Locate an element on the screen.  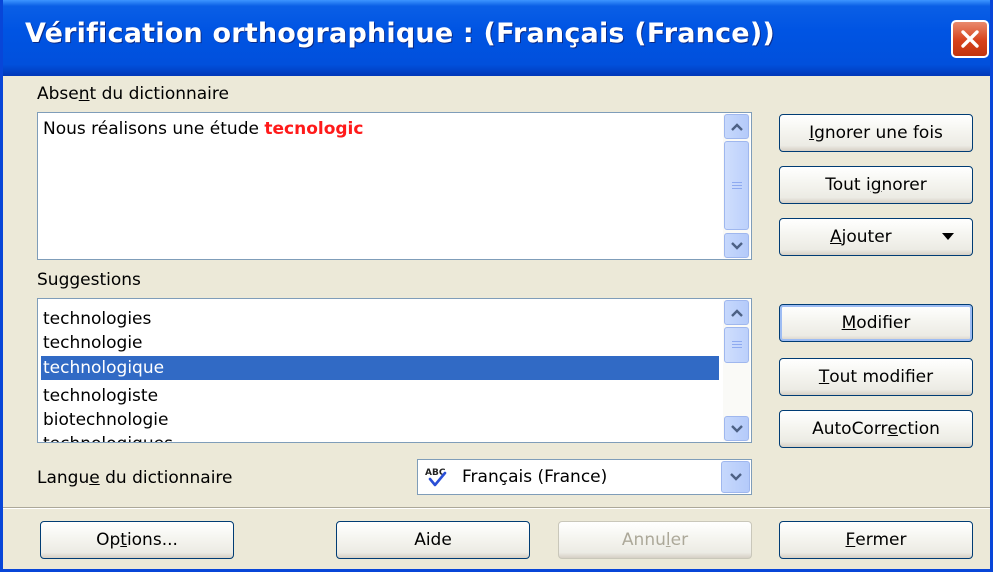
separator is located at coordinates (496, 508).